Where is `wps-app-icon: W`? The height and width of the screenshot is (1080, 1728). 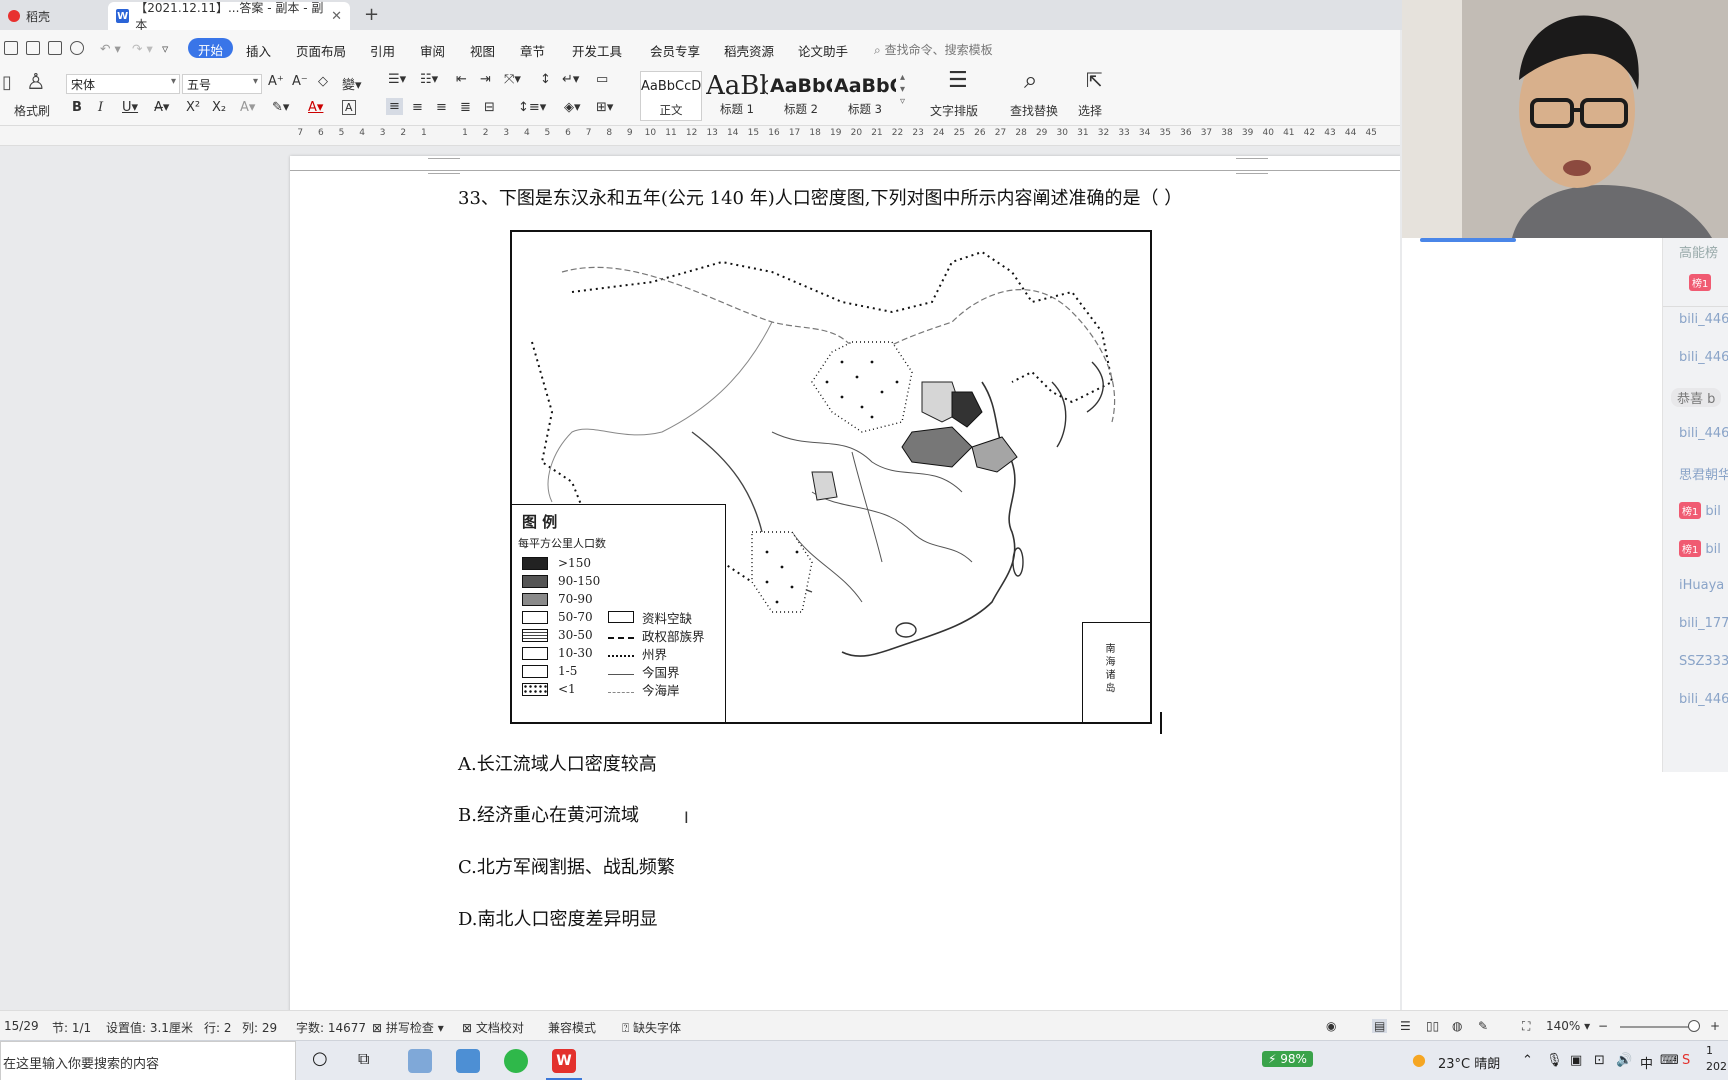
wps-app-icon: W is located at coordinates (564, 1061).